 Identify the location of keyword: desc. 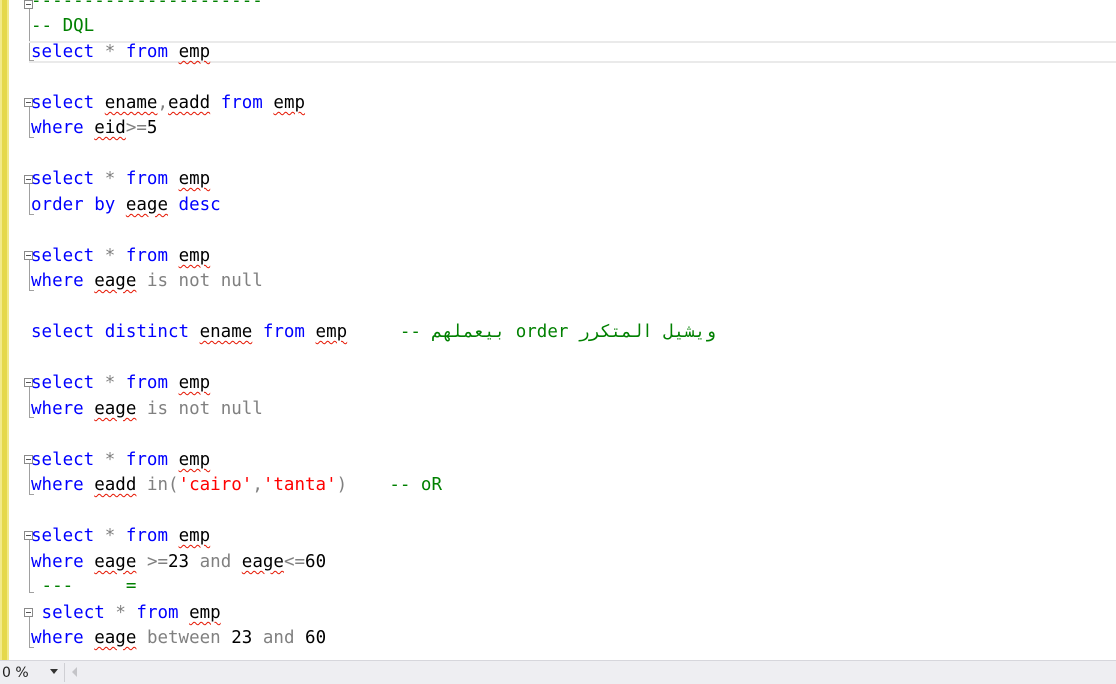
(199, 205).